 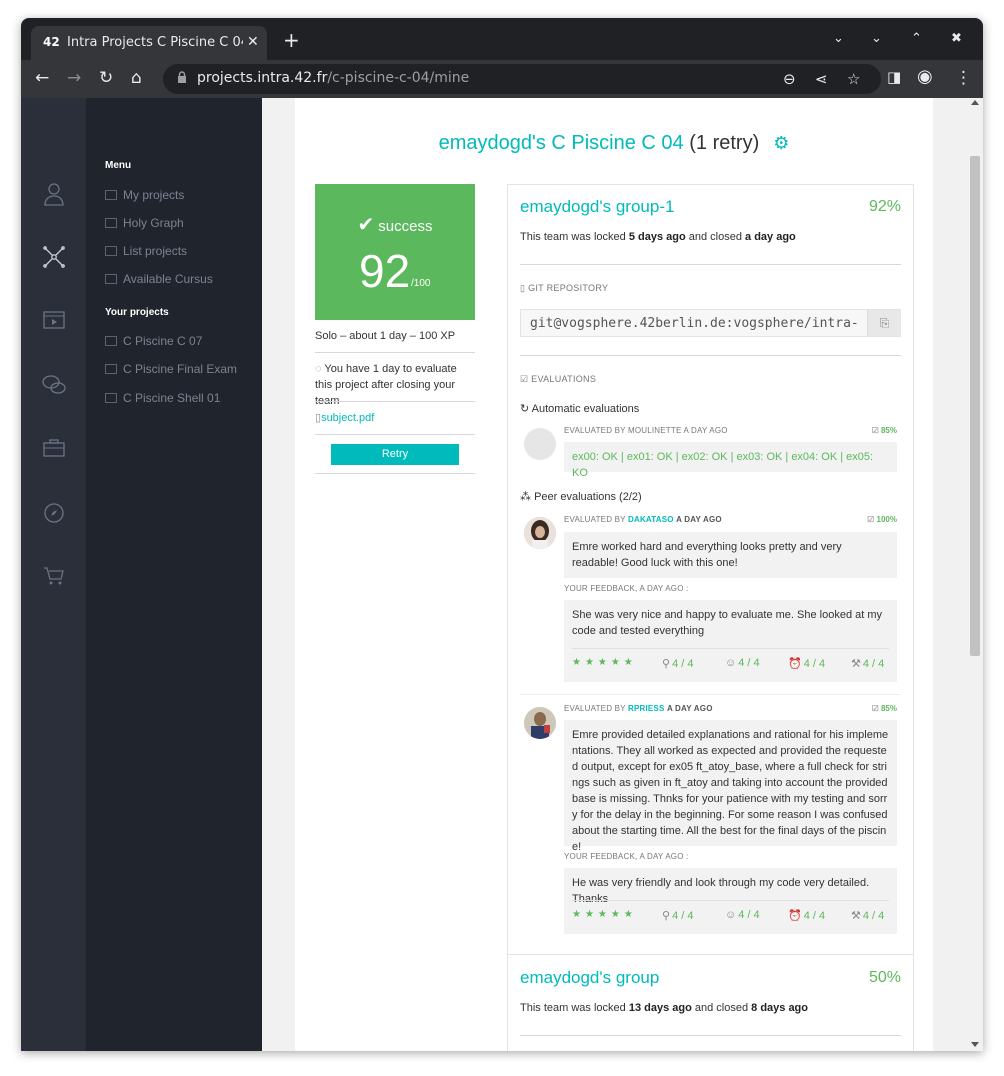 What do you see at coordinates (162, 398) in the screenshot?
I see `sidebar-project-shell-01: C Piscine Shell 01` at bounding box center [162, 398].